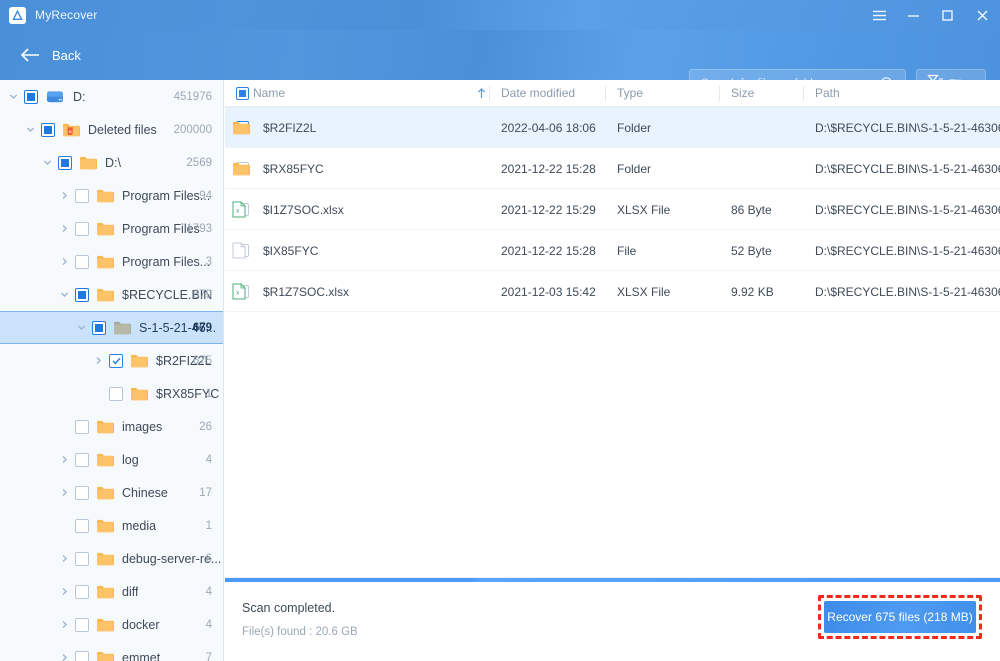  What do you see at coordinates (111, 327) in the screenshot?
I see `tree-item-s-1-5-21-46: S-1-5-21-46... 679` at bounding box center [111, 327].